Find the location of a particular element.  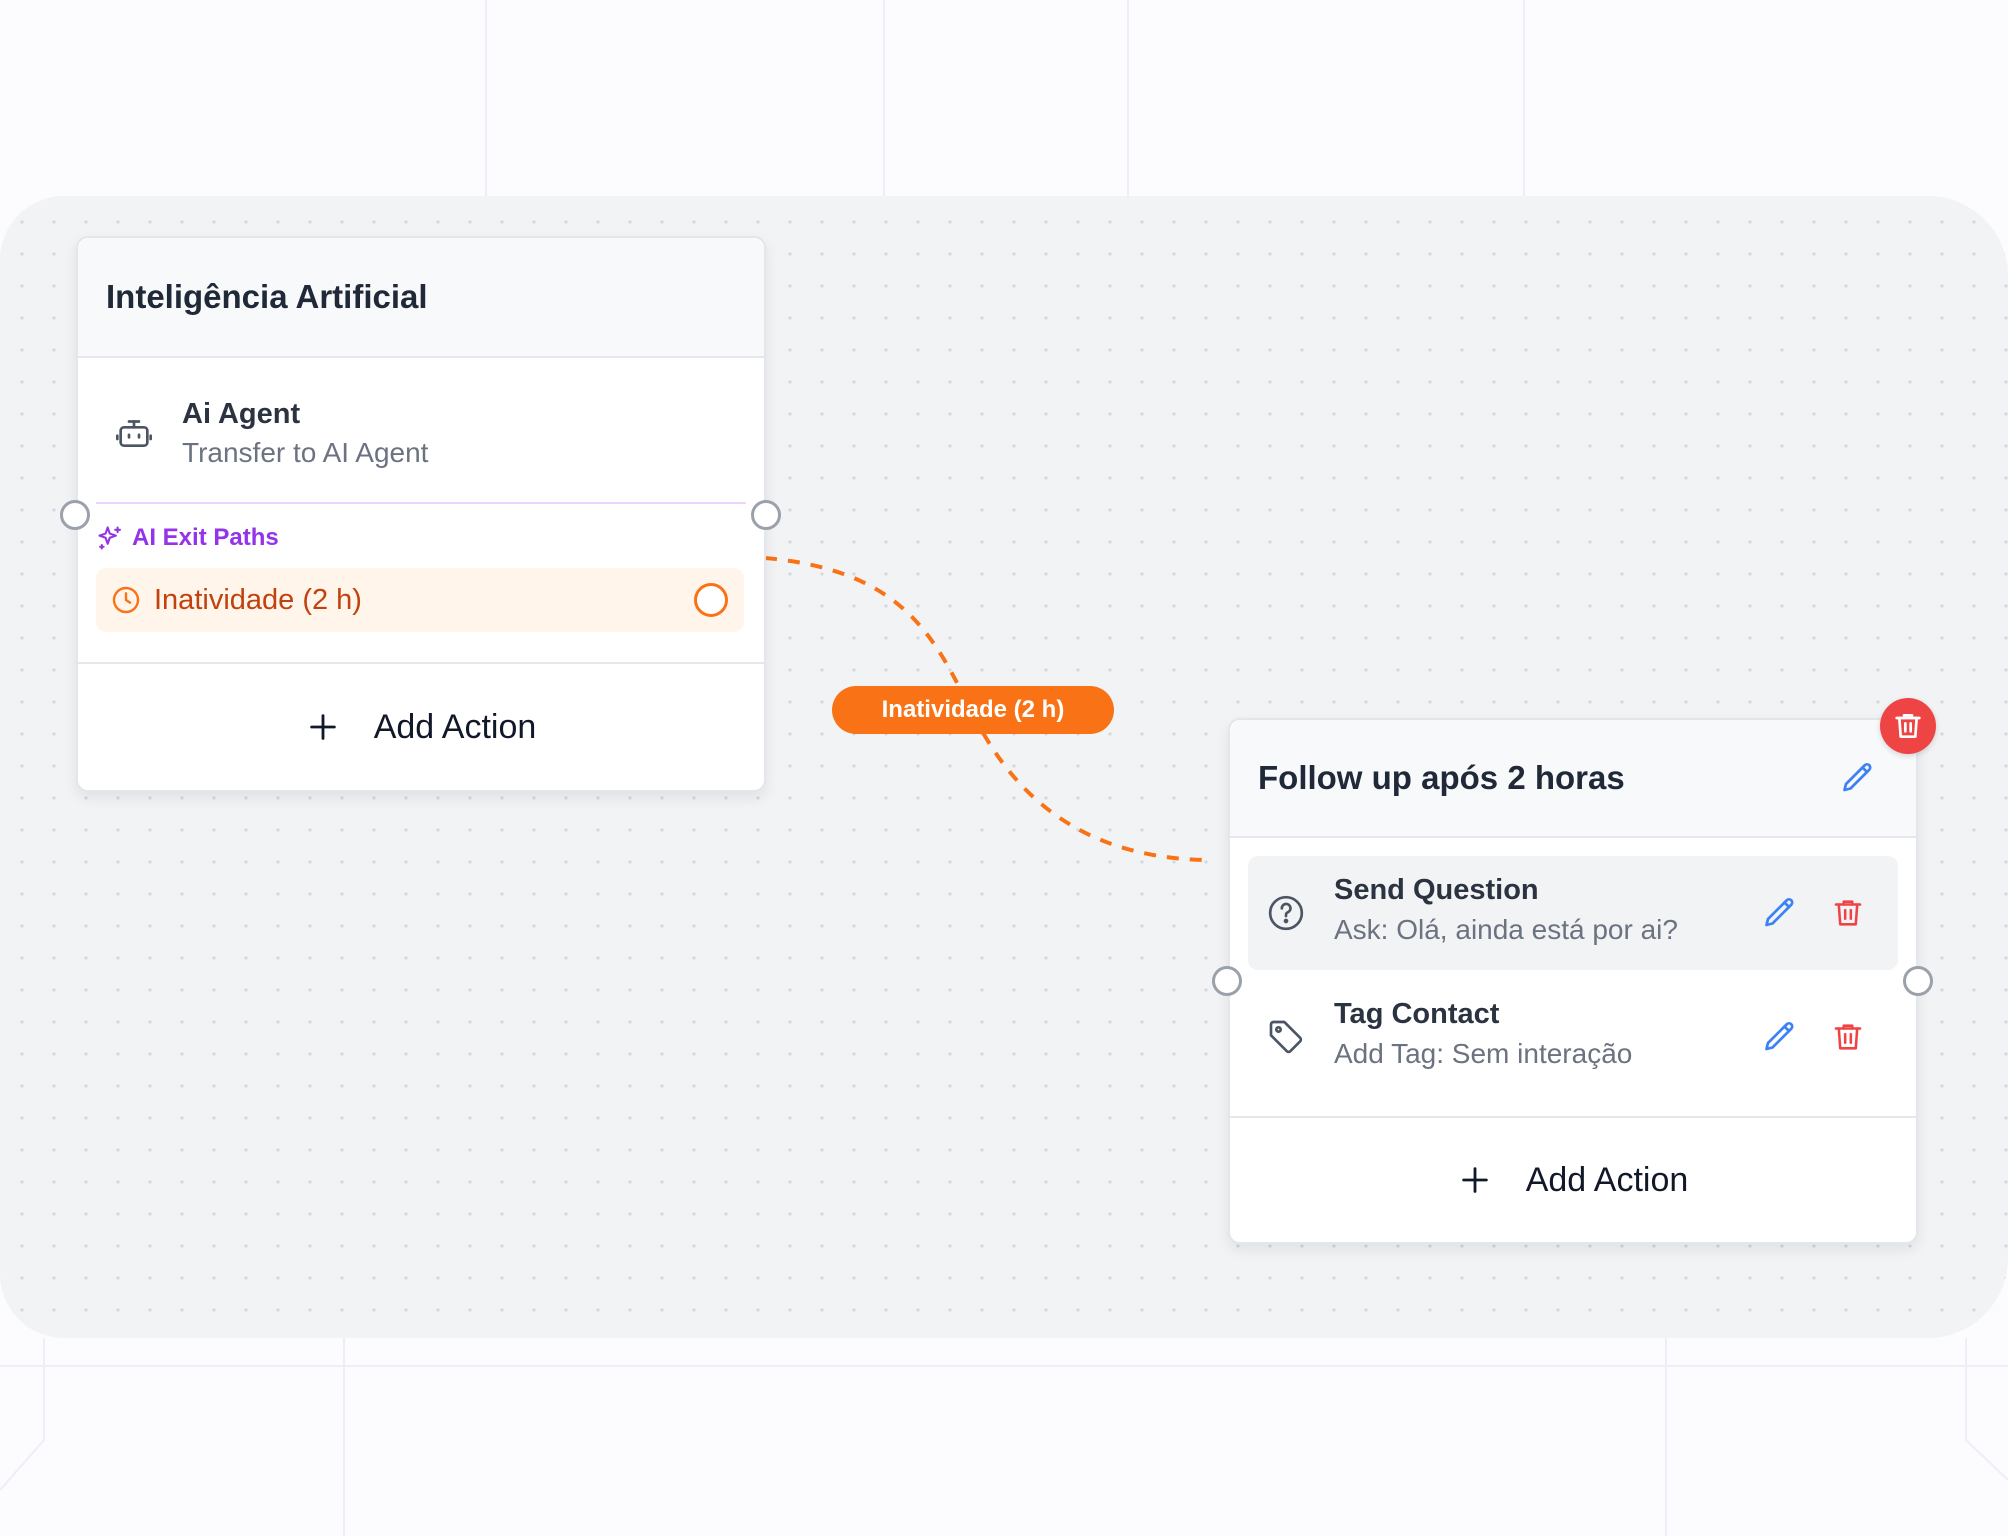

tag-contact-subtitle: Add Tag: Sem interação is located at coordinates (1483, 1053).